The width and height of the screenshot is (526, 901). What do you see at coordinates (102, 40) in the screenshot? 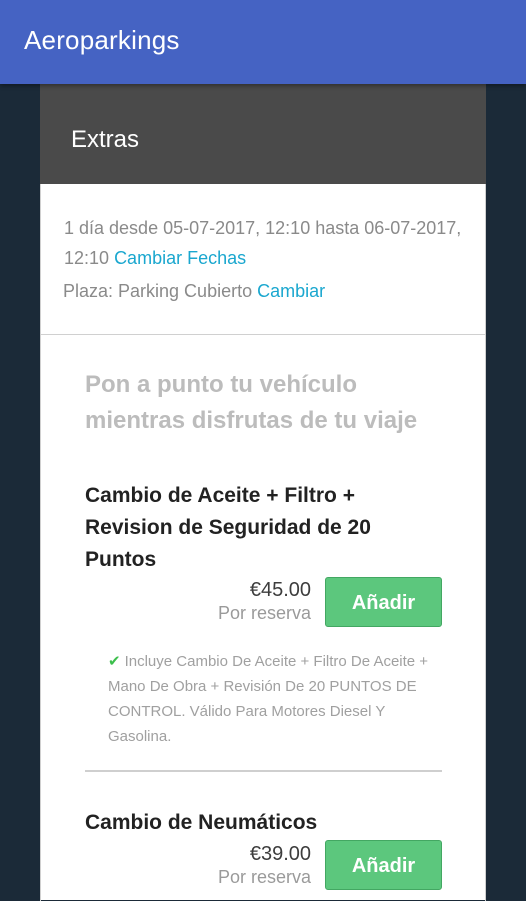
I see `app-title: Aeroparkings` at bounding box center [102, 40].